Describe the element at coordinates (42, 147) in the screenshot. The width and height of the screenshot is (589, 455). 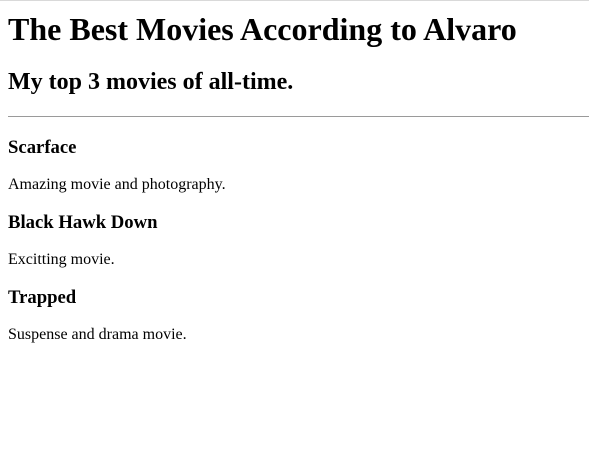
I see `movie-title: Scarface` at that location.